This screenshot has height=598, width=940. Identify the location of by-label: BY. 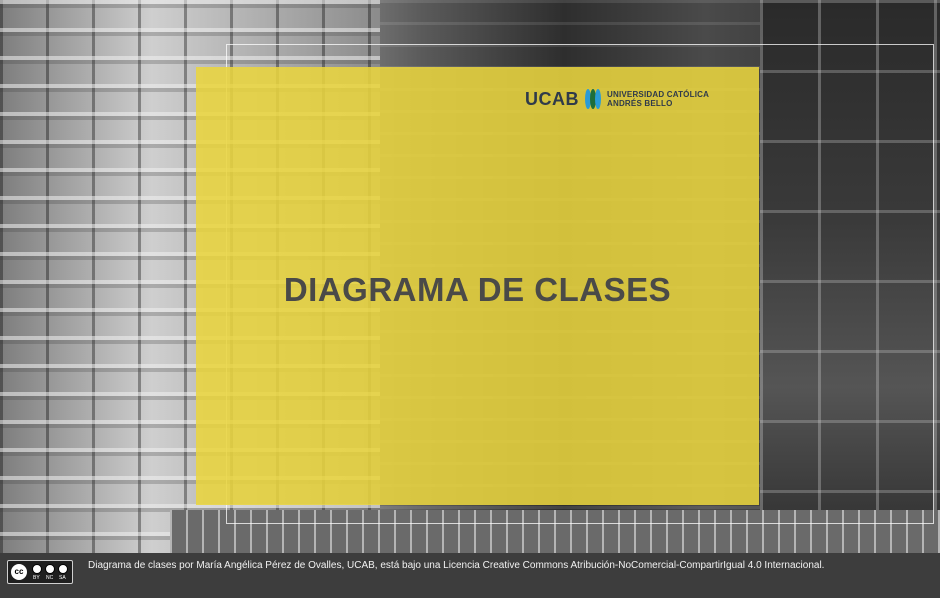
(36, 578).